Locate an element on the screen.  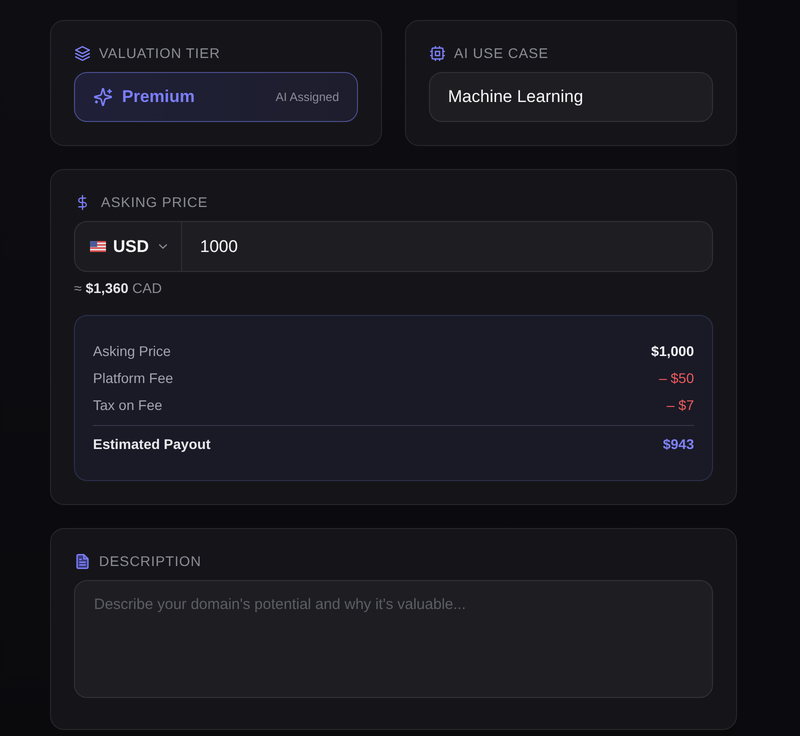
ai-assigned-label: AI Assigned is located at coordinates (307, 97).